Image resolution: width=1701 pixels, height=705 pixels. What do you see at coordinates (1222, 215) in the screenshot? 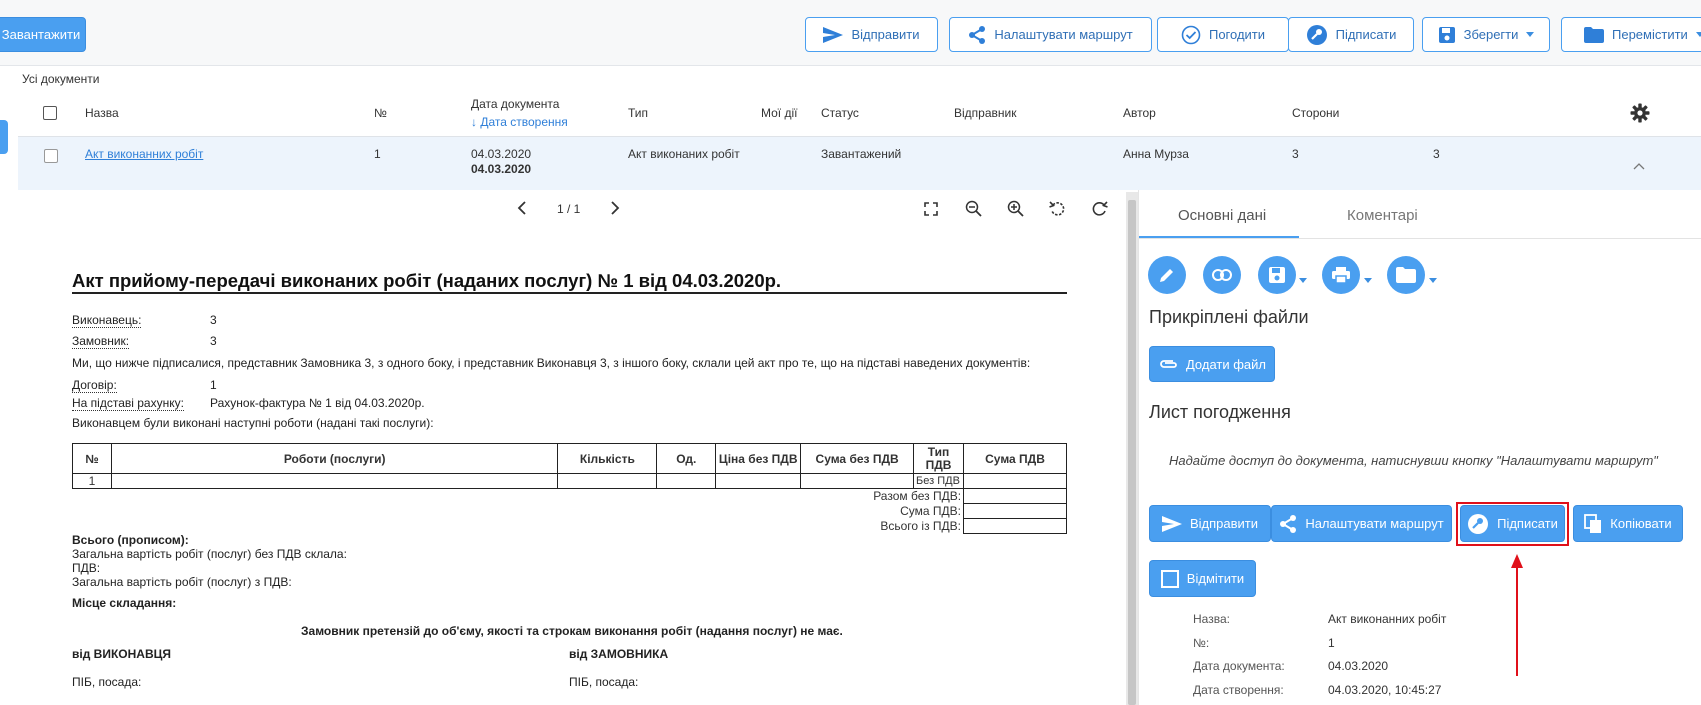
I see `tab-main-data: Основні дані` at bounding box center [1222, 215].